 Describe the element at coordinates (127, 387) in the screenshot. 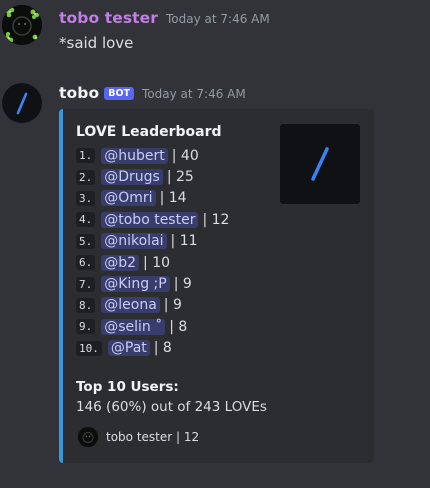

I see `embed-field-name: Top 10 Users:` at that location.